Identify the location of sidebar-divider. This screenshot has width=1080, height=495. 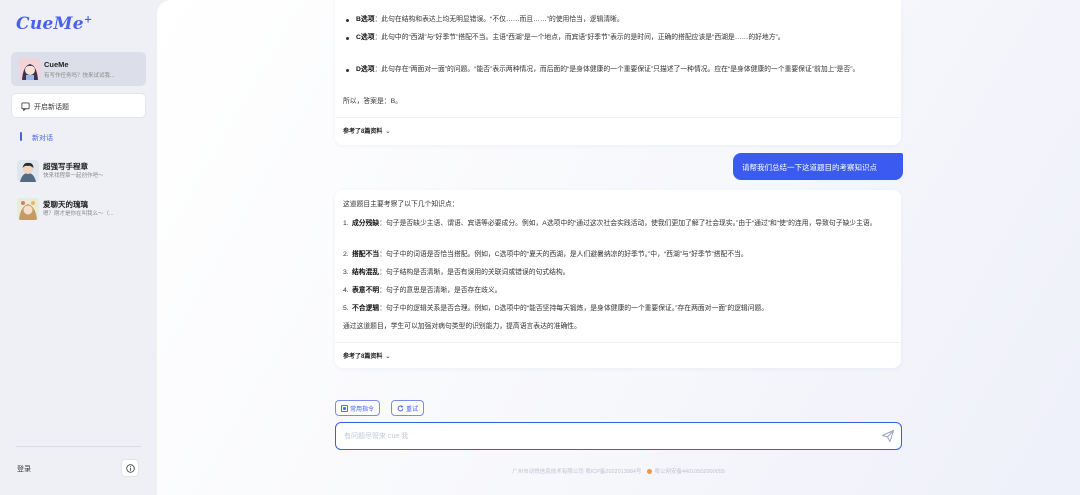
(78, 446).